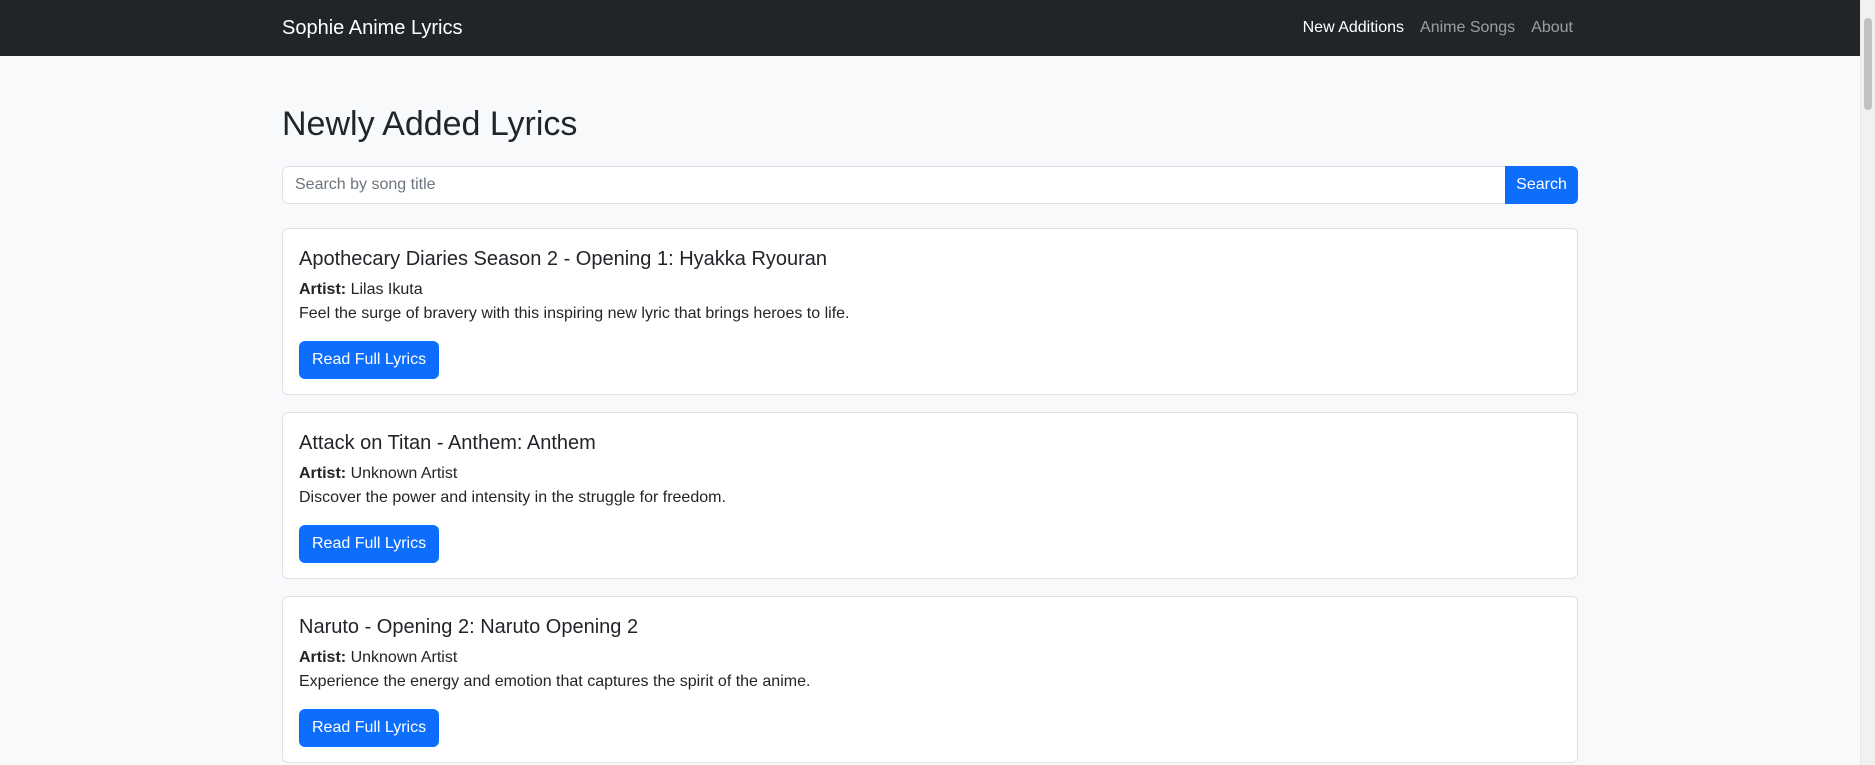  Describe the element at coordinates (1552, 28) in the screenshot. I see `nav-link-about: About` at that location.